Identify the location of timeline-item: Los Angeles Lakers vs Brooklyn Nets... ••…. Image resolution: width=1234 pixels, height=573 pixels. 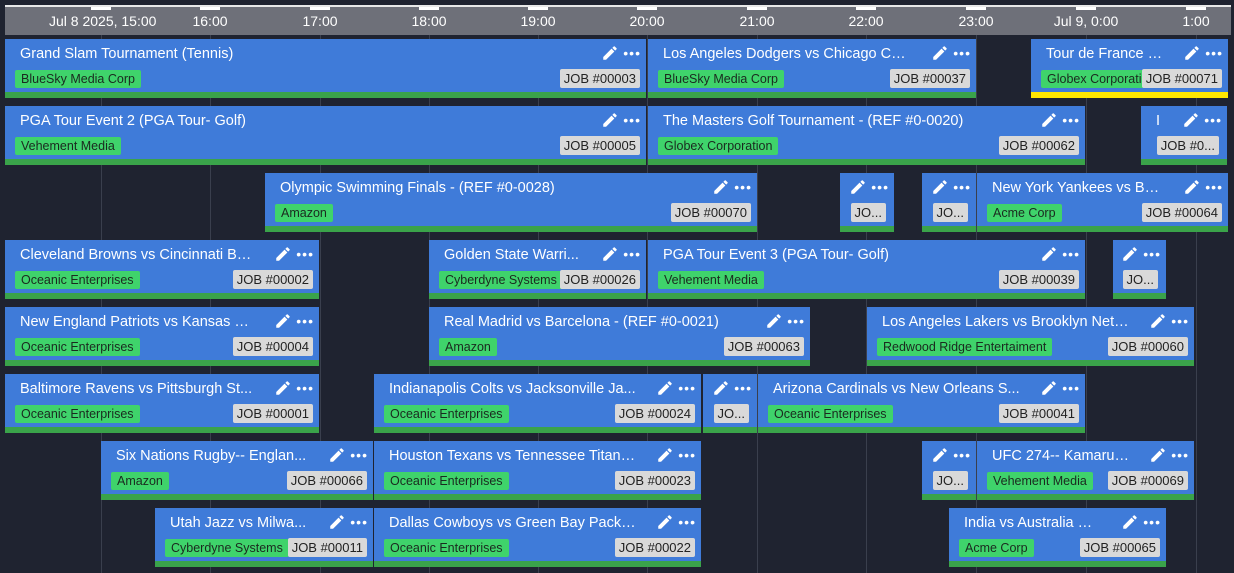
(1030, 336).